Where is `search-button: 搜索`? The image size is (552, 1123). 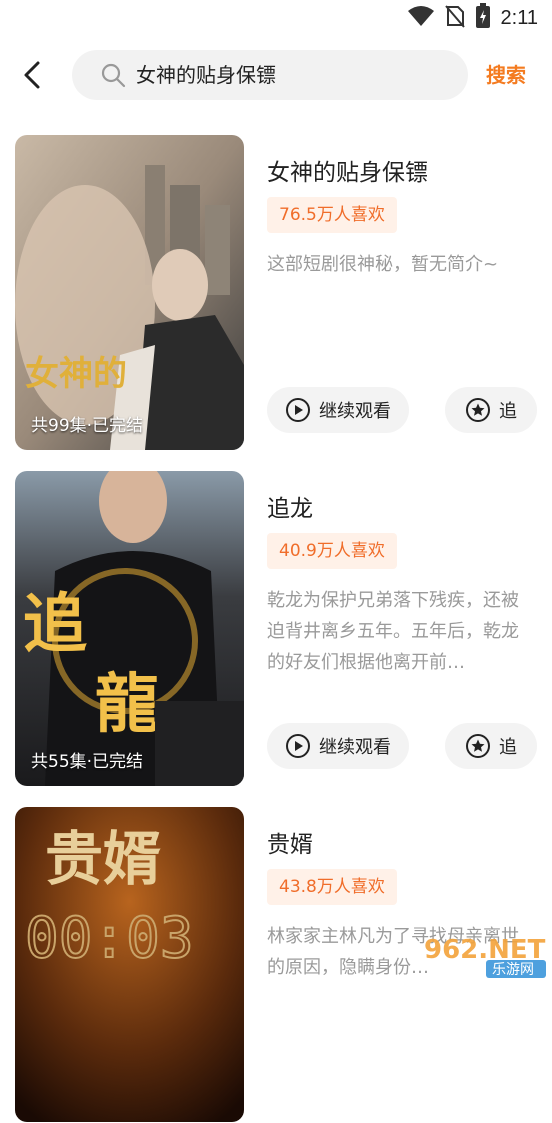
search-button: 搜索 is located at coordinates (506, 75).